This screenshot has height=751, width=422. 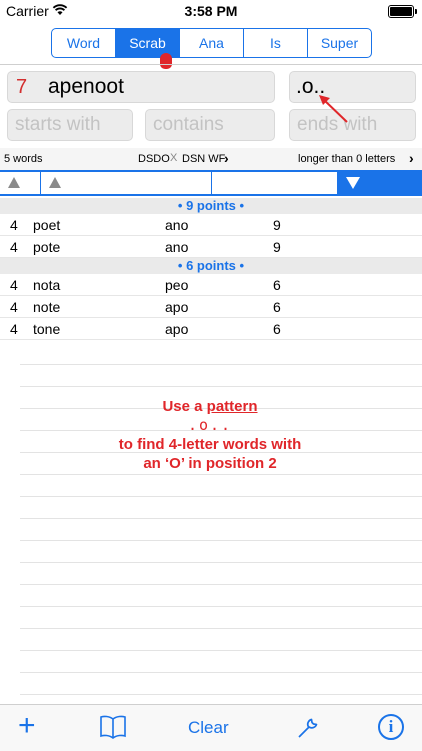 I want to click on book-icon, so click(x=113, y=729).